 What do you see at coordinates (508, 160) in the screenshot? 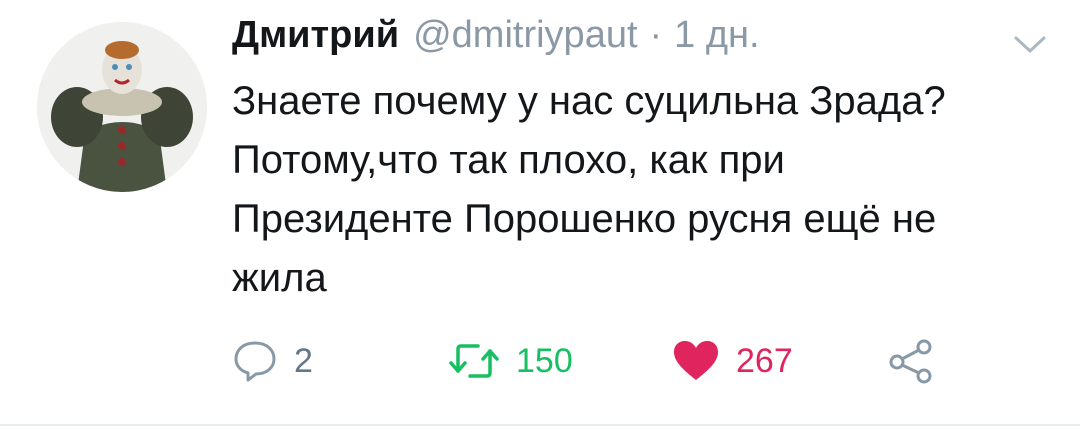
I see `tweet-text-line: Потому,что так плохо, как при` at bounding box center [508, 160].